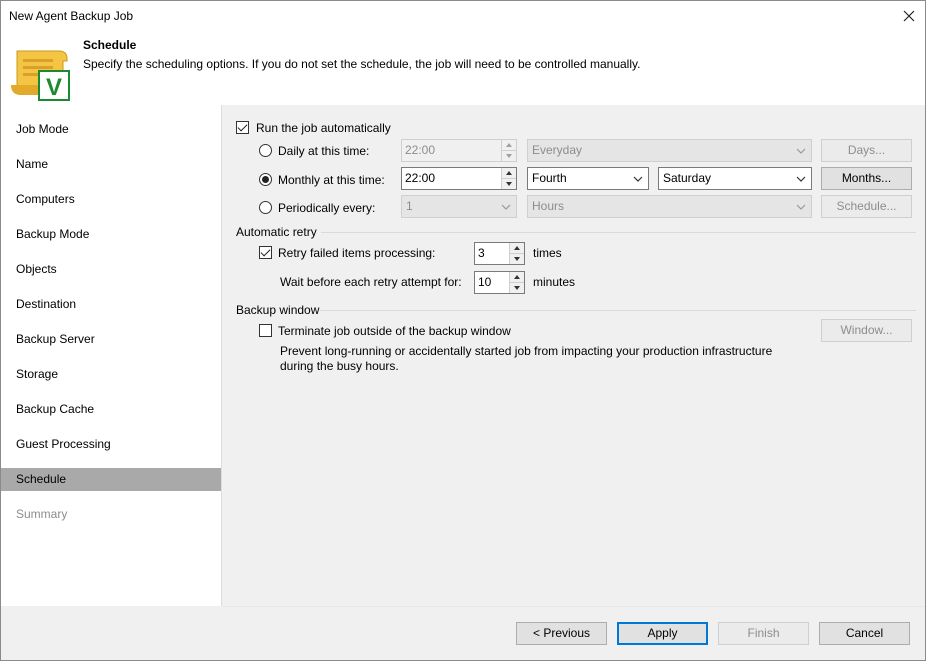 This screenshot has width=926, height=661. Describe the element at coordinates (420, 178) in the screenshot. I see `monthly-time-value: 22:00` at that location.